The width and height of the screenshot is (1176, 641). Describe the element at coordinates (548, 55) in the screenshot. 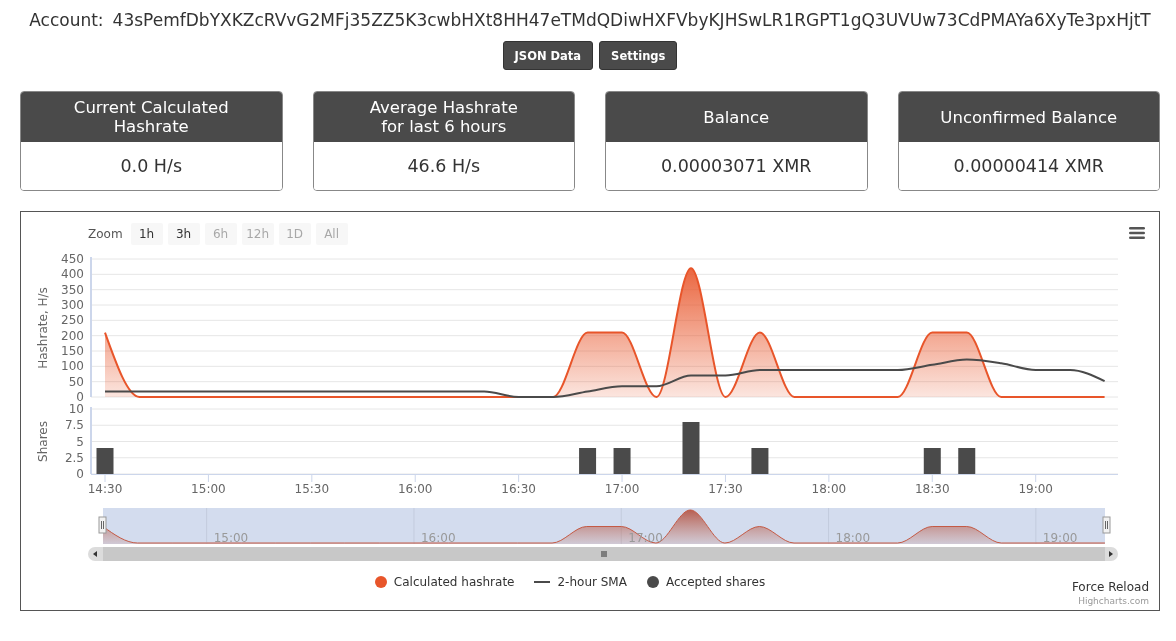

I see `toolbar-button: JSON Data` at that location.